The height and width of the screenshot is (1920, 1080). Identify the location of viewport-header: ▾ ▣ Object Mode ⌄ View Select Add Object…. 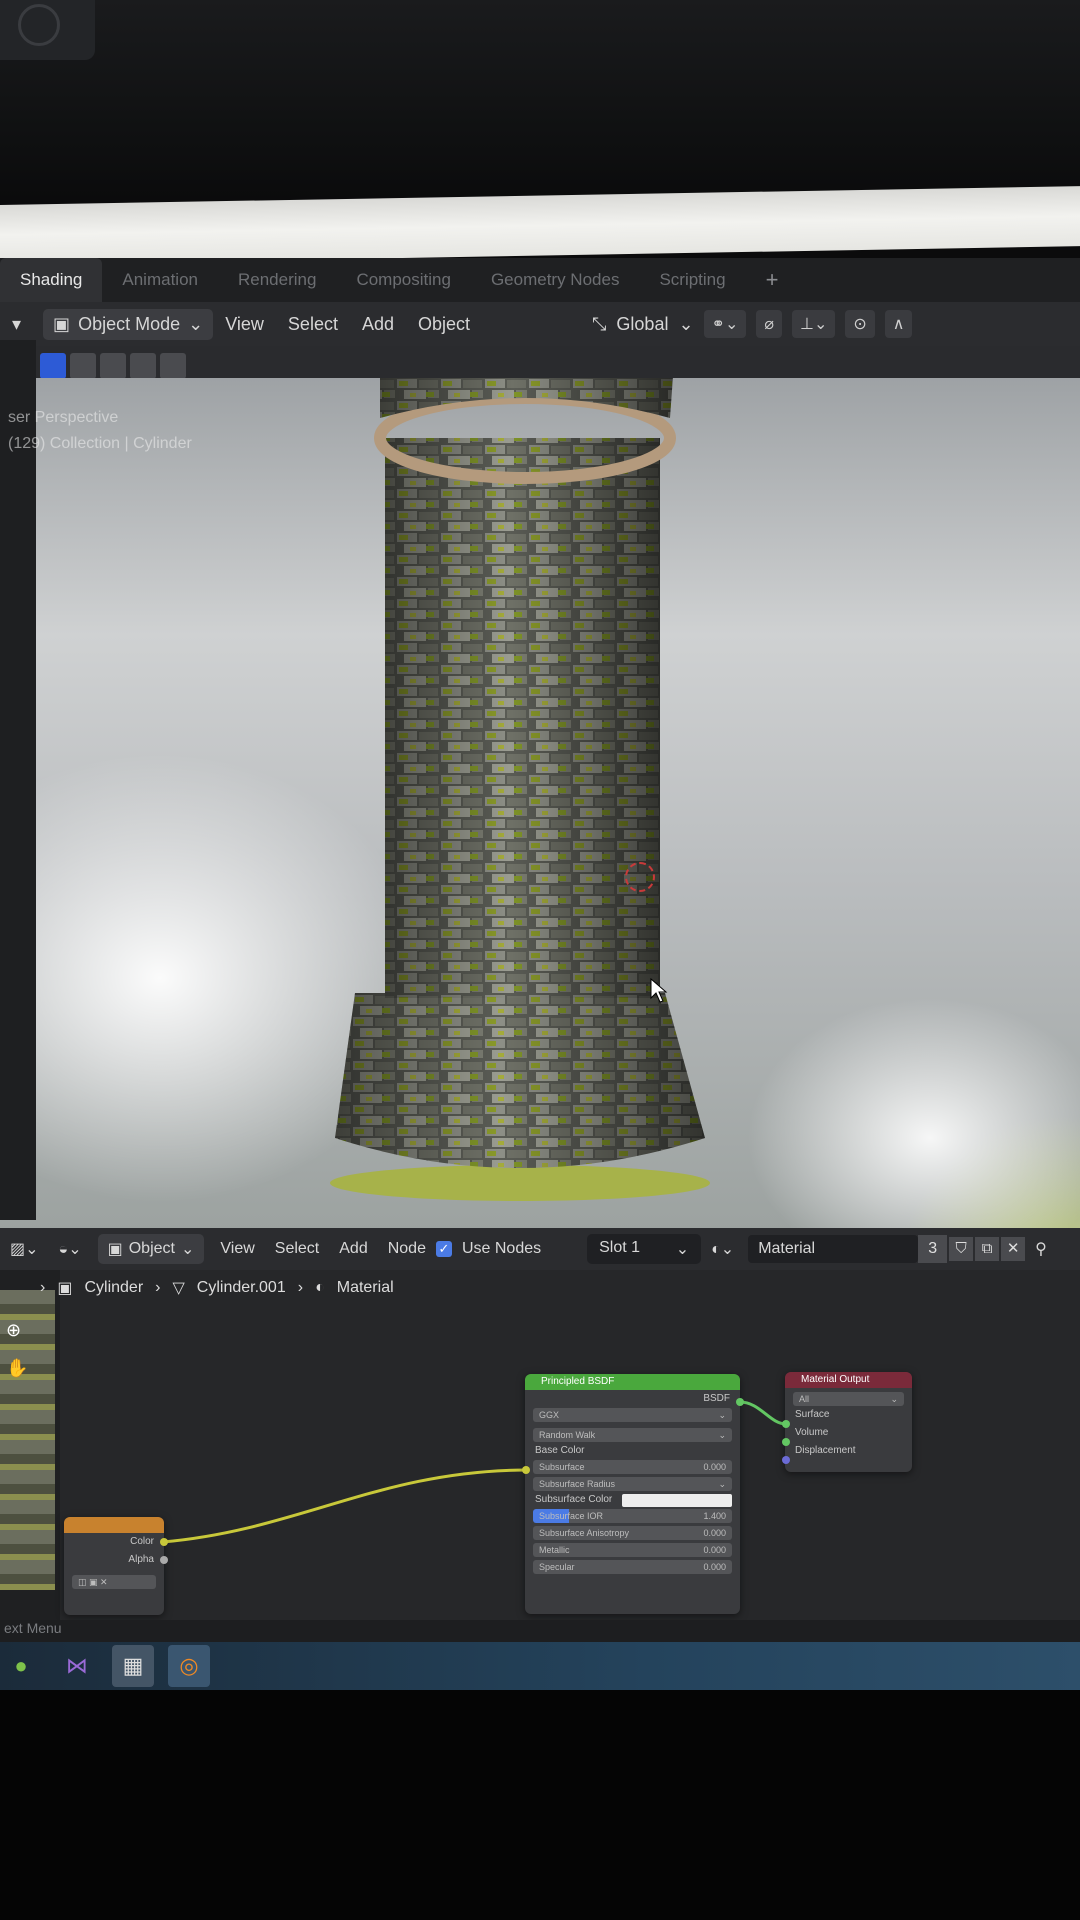
(540, 324).